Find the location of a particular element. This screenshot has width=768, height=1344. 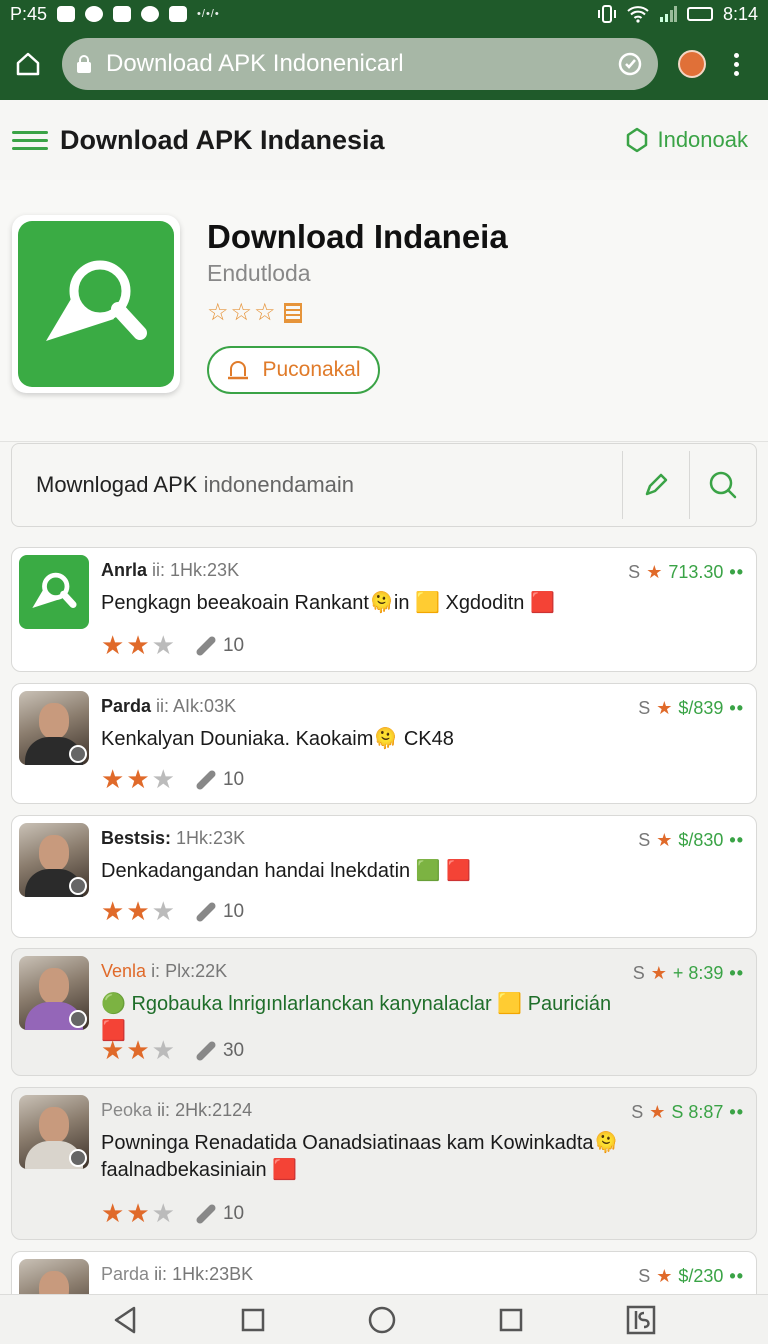

browser-toolbar: Download APK Indonenicarl is located at coordinates (384, 64).